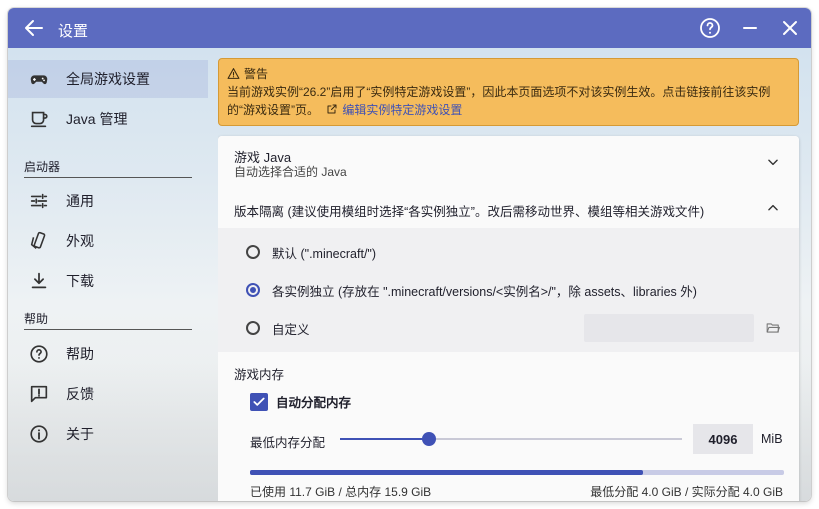 Image resolution: width=819 pixels, height=509 pixels. What do you see at coordinates (256, 74) in the screenshot?
I see `warning-title: 警告` at bounding box center [256, 74].